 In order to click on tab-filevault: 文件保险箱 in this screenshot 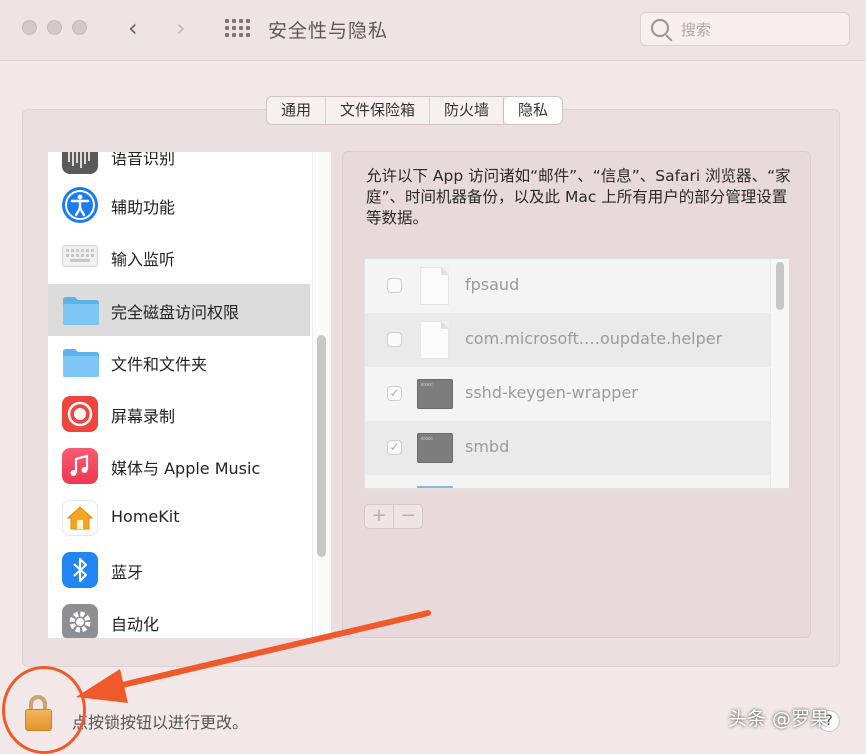, I will do `click(378, 110)`.